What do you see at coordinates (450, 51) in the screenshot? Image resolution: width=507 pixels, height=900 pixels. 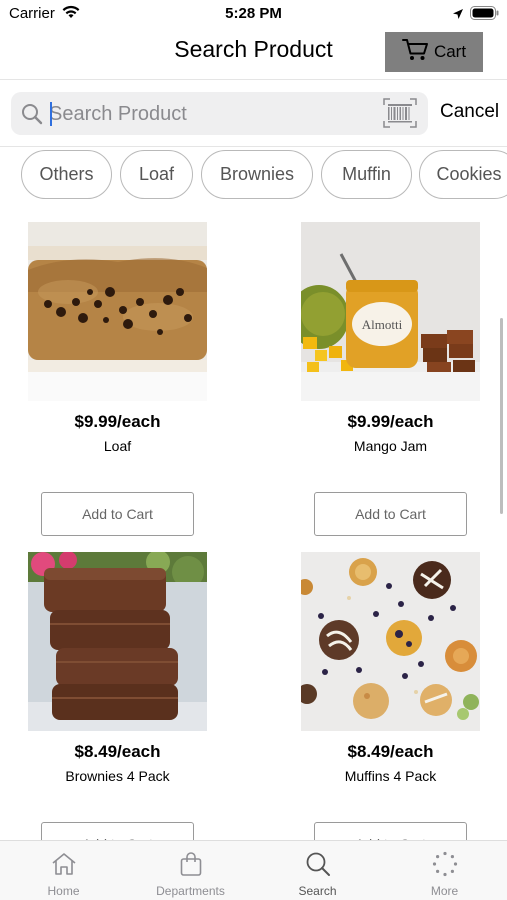 I see `cart-label: Cart` at bounding box center [450, 51].